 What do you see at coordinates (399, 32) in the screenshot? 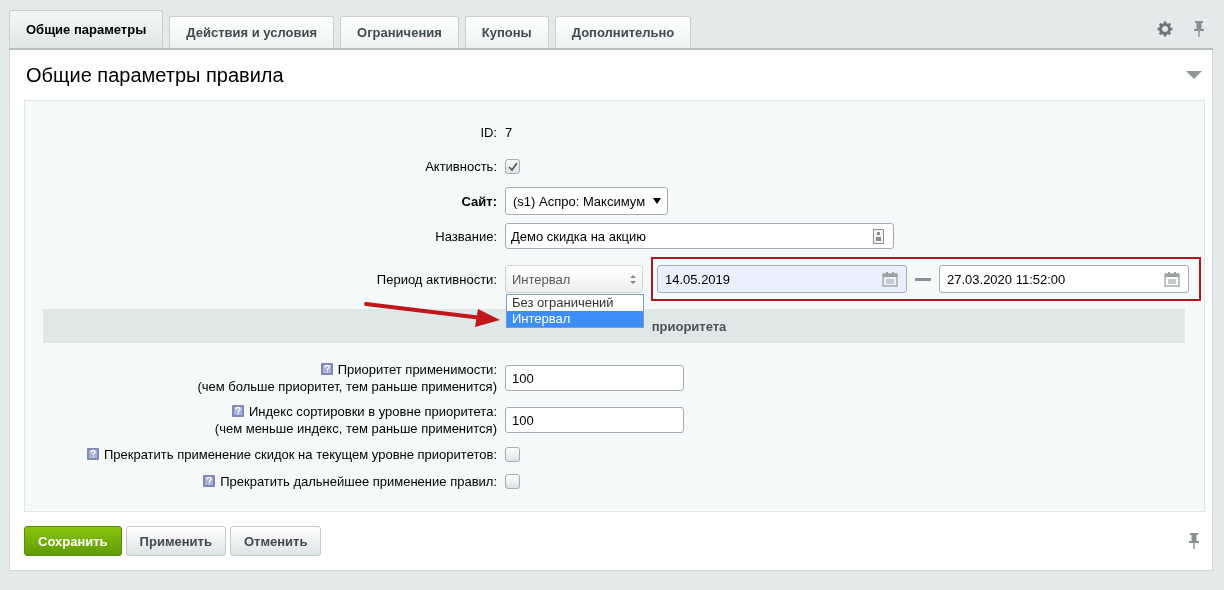
I see `tab: Ограничения` at bounding box center [399, 32].